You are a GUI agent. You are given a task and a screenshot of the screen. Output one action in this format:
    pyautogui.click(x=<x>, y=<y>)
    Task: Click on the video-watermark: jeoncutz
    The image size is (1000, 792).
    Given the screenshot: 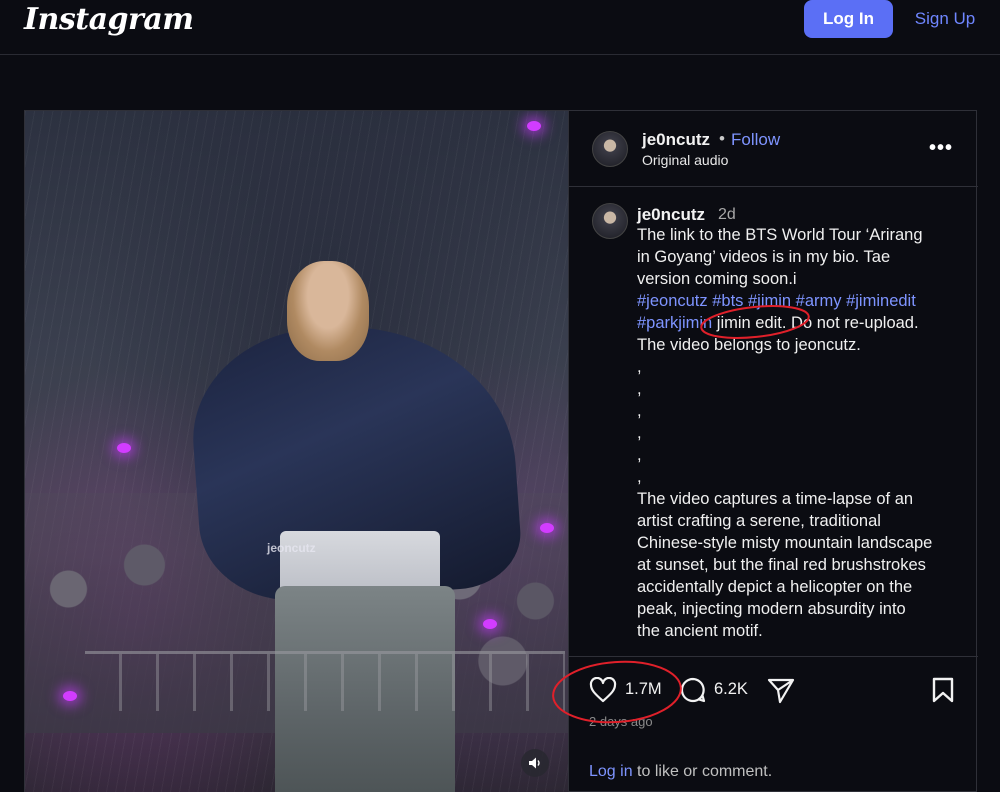 What is the action you would take?
    pyautogui.click(x=291, y=548)
    